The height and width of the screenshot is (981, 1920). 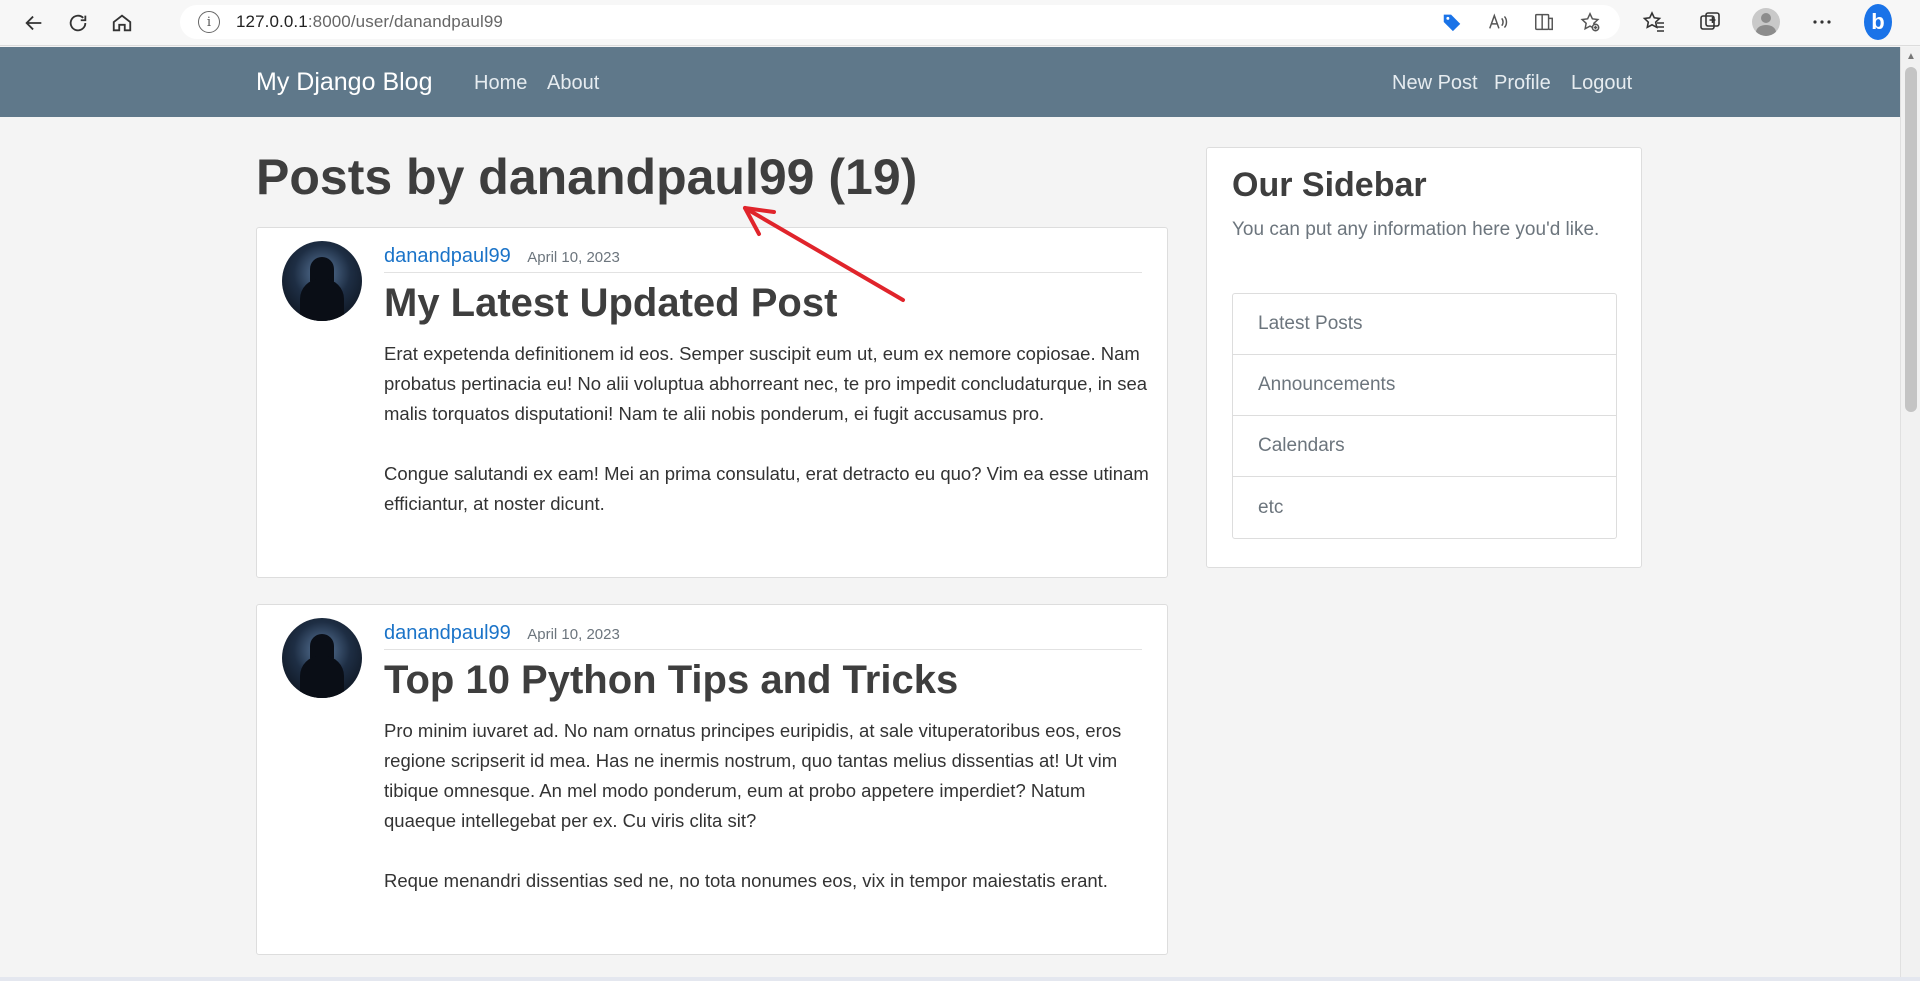 I want to click on browser-toolbar: i 127.0.0.1:8000/user/danandpaul99 b, so click(x=960, y=23).